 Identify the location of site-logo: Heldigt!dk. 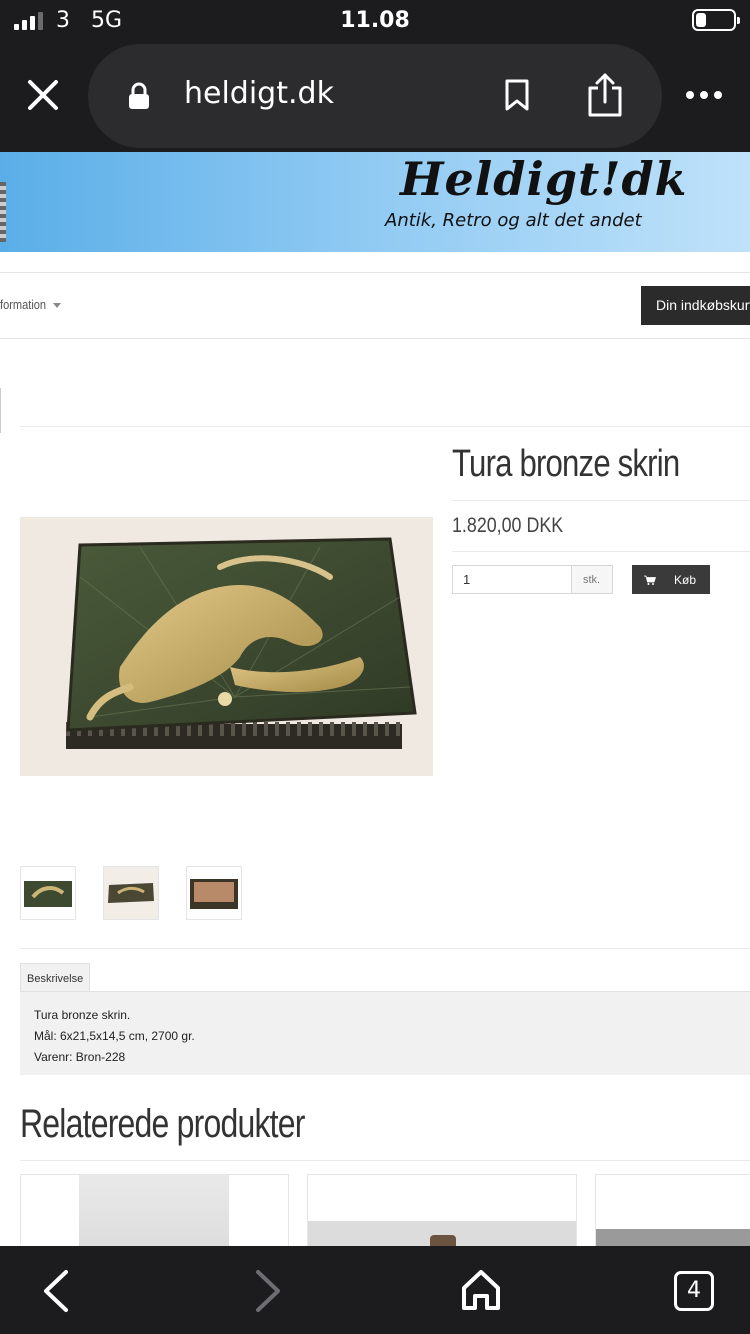
(544, 179).